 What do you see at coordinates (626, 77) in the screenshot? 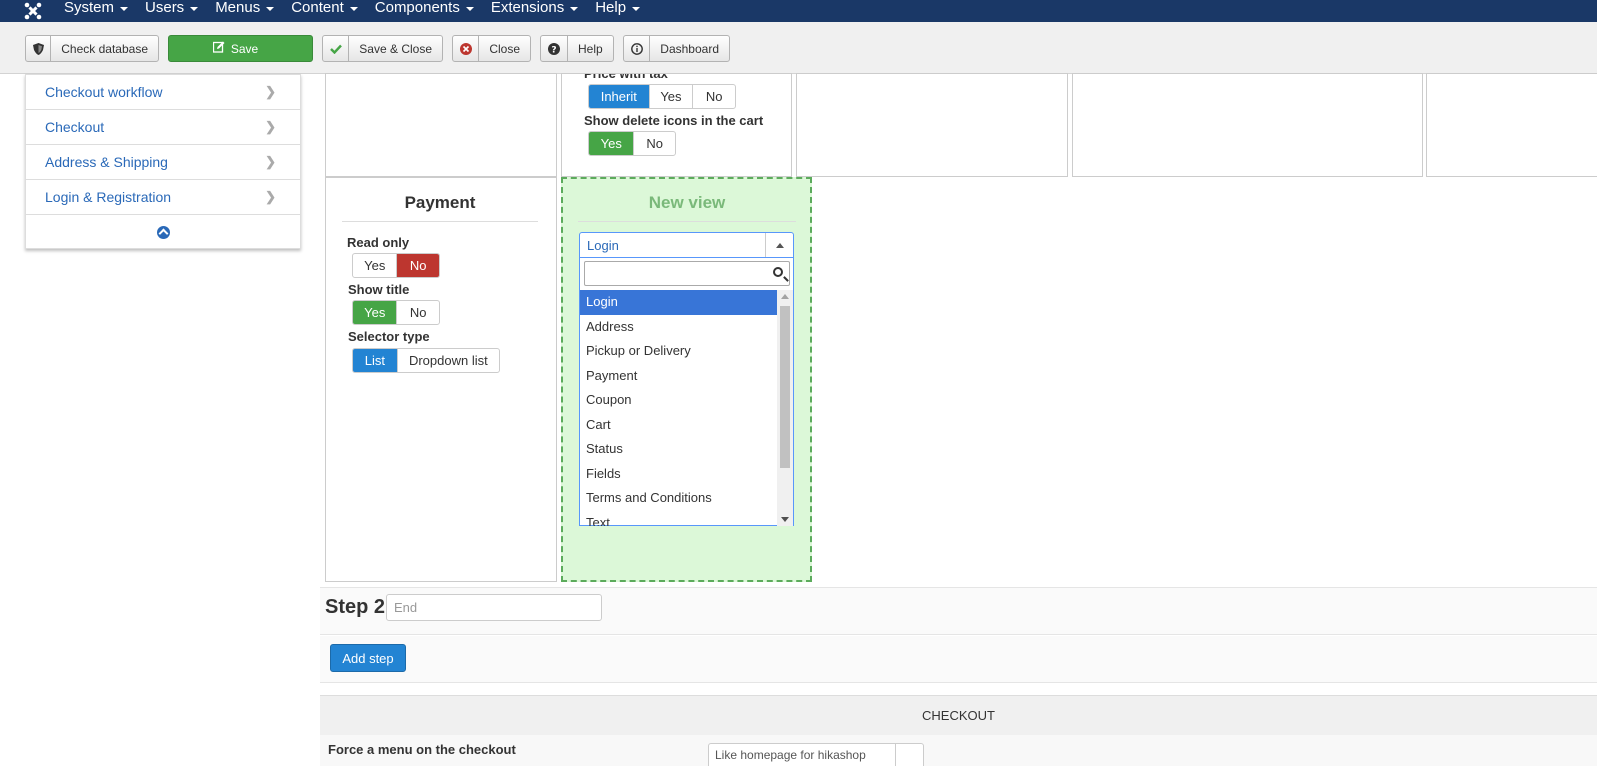
I see `price-with-tax-label: Price with tax` at bounding box center [626, 77].